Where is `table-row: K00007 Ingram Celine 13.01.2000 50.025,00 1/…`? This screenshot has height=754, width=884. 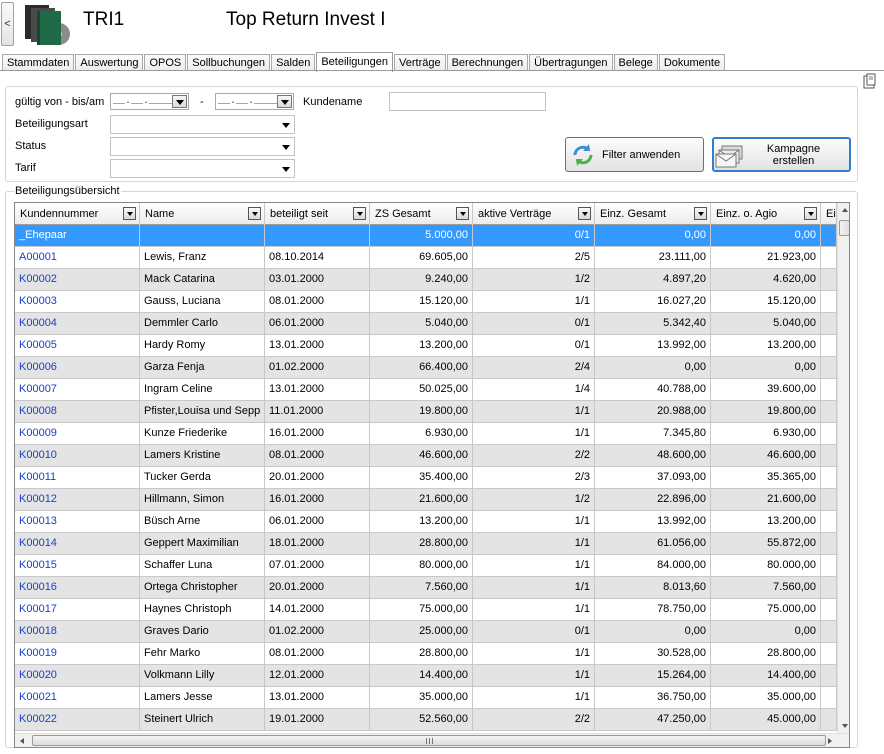
table-row: K00007 Ingram Celine 13.01.2000 50.025,00 1/… is located at coordinates (426, 390).